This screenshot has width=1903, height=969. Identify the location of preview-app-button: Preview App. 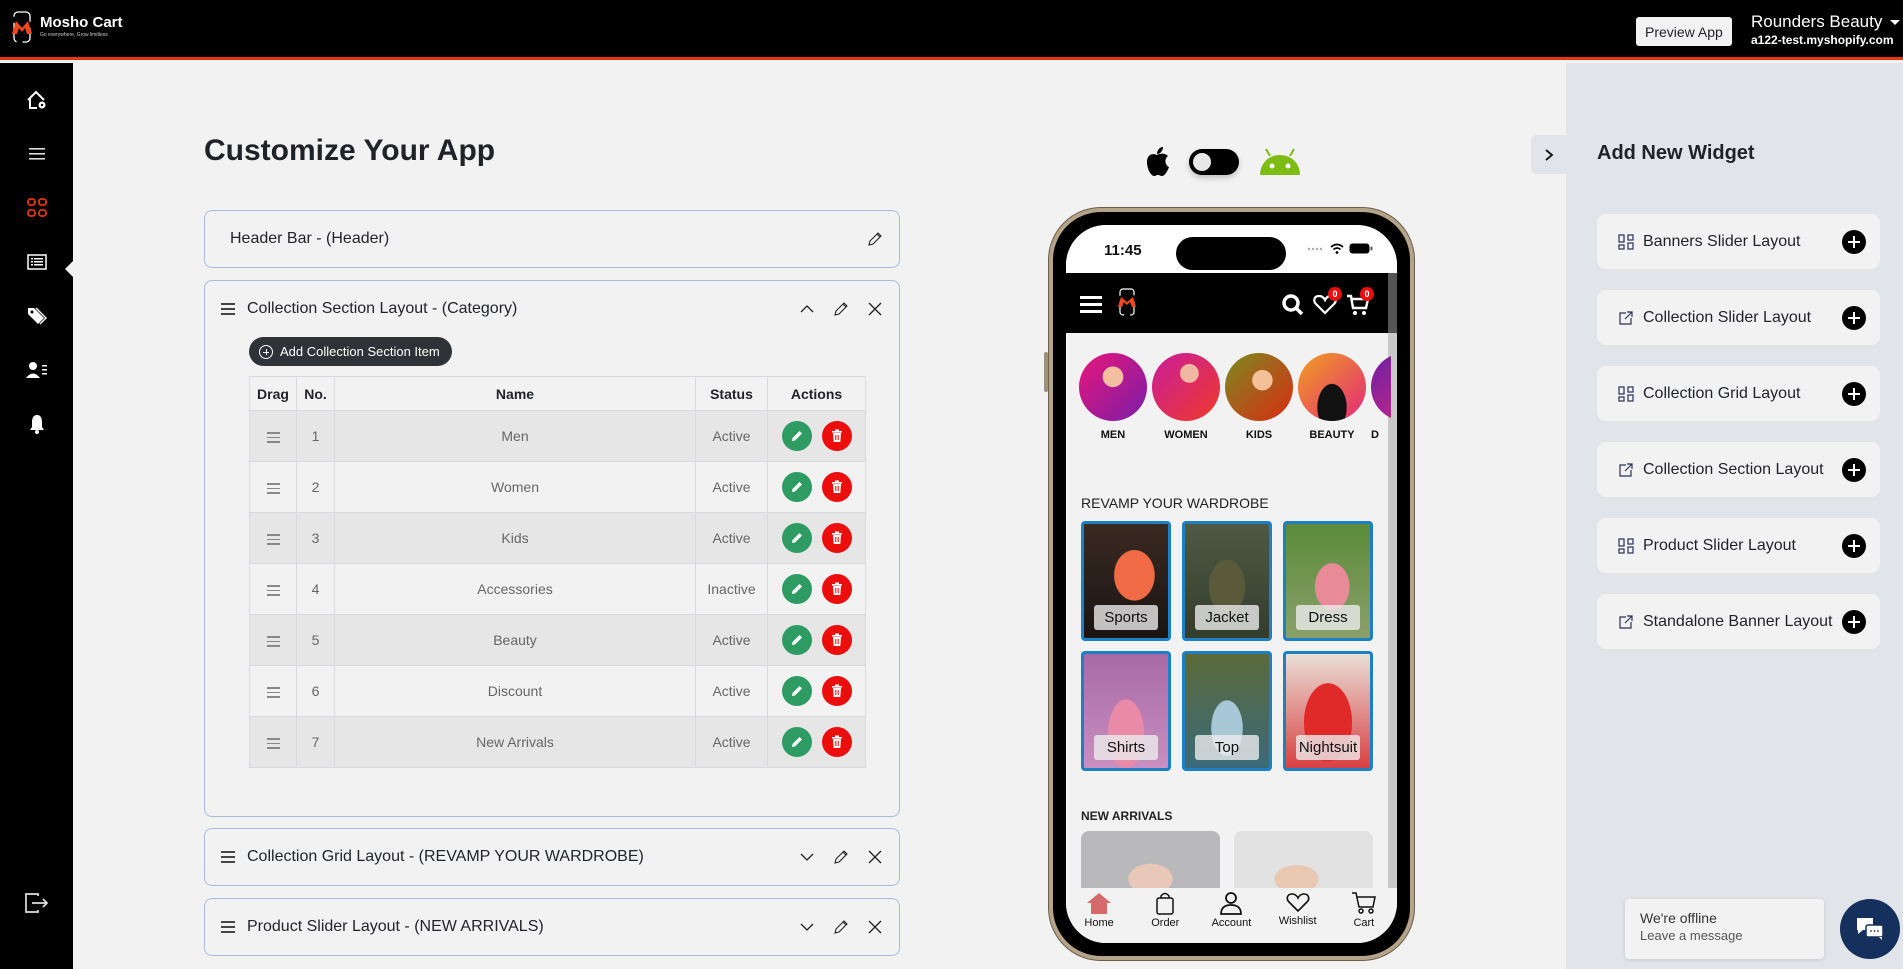
(1684, 31).